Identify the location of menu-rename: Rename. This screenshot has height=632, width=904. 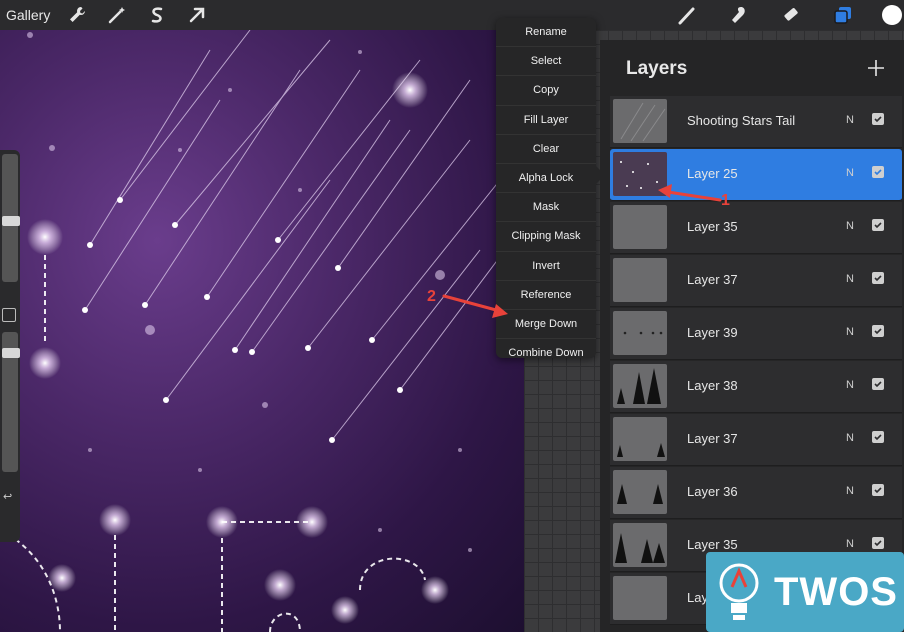
(546, 33).